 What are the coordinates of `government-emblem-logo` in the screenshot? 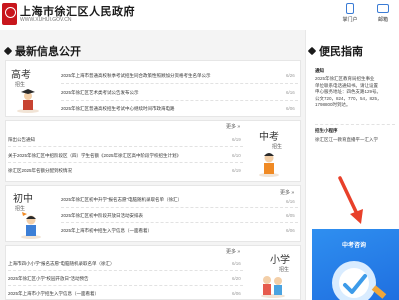 It's located at (9, 14).